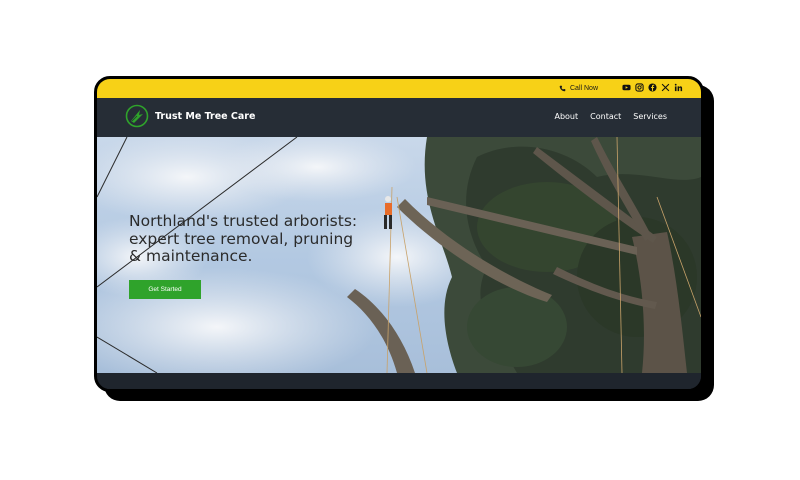 The image size is (800, 480). I want to click on instagram-icon, so click(639, 87).